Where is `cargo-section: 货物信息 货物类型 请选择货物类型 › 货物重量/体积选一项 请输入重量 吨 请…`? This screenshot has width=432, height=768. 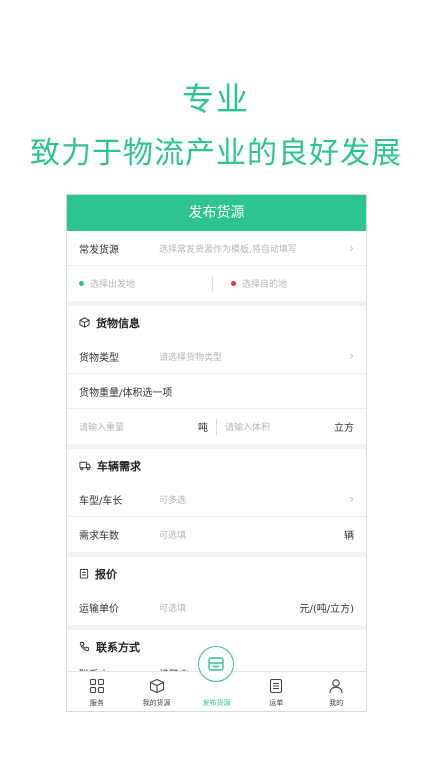
cargo-section: 货物信息 货物类型 请选择货物类型 › 货物重量/体积选一项 请输入重量 吨 请… is located at coordinates (216, 375).